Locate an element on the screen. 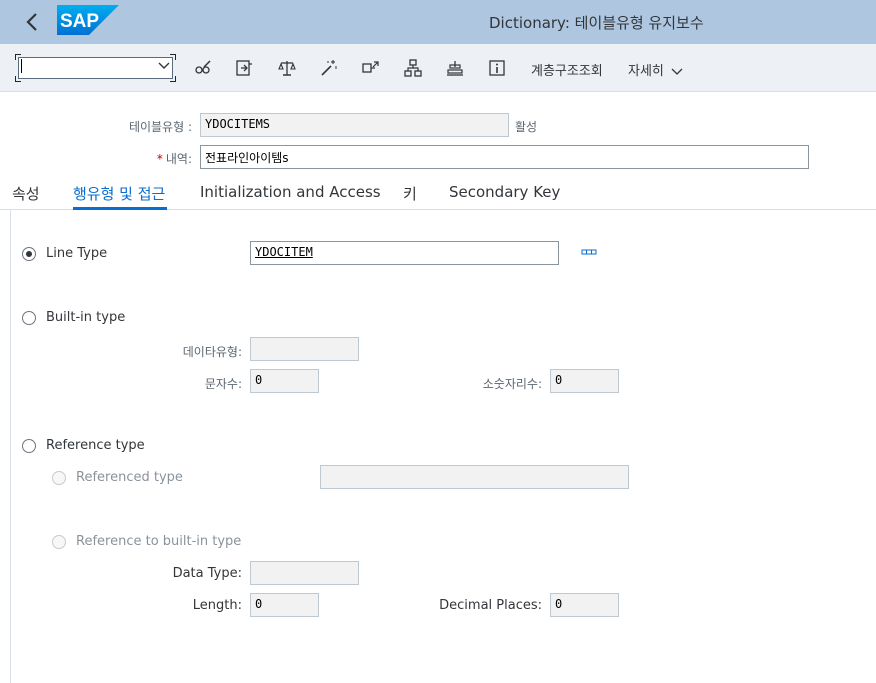 The image size is (876, 683). where-used-button is located at coordinates (371, 68).